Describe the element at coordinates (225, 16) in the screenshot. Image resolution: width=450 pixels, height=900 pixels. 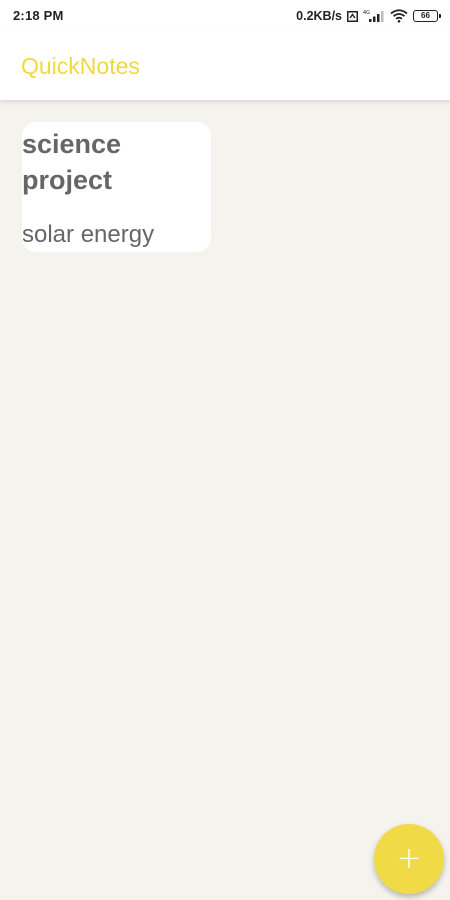
I see `status-bar: 2:18 PM 0.2KB/s 4G 66` at that location.